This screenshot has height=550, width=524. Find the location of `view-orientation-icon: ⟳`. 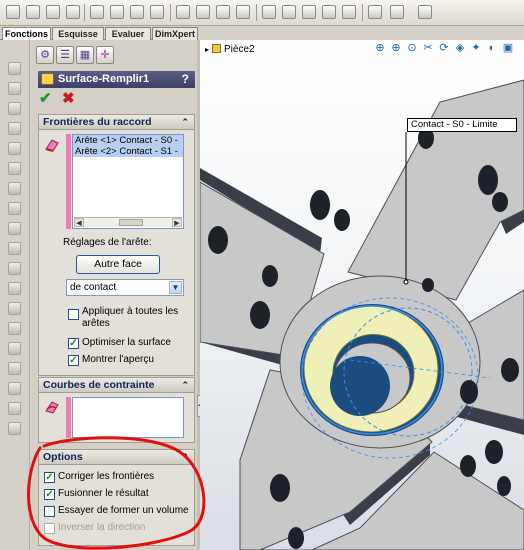

view-orientation-icon: ⟳ is located at coordinates (444, 48).